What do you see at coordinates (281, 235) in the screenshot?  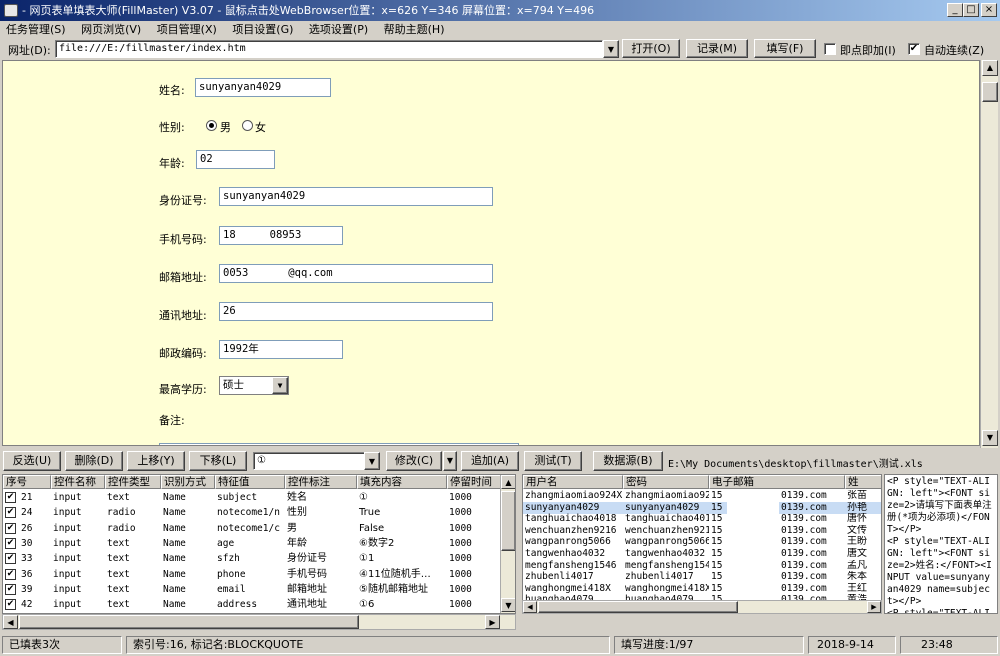 I see `phone-input: 18 08953` at bounding box center [281, 235].